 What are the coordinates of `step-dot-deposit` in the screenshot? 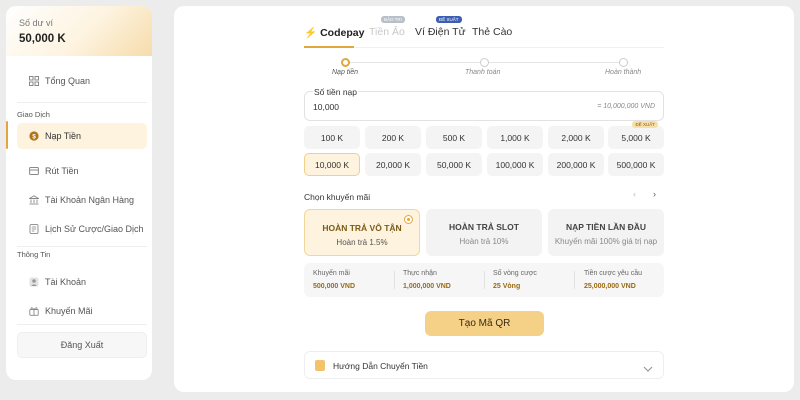 It's located at (345, 62).